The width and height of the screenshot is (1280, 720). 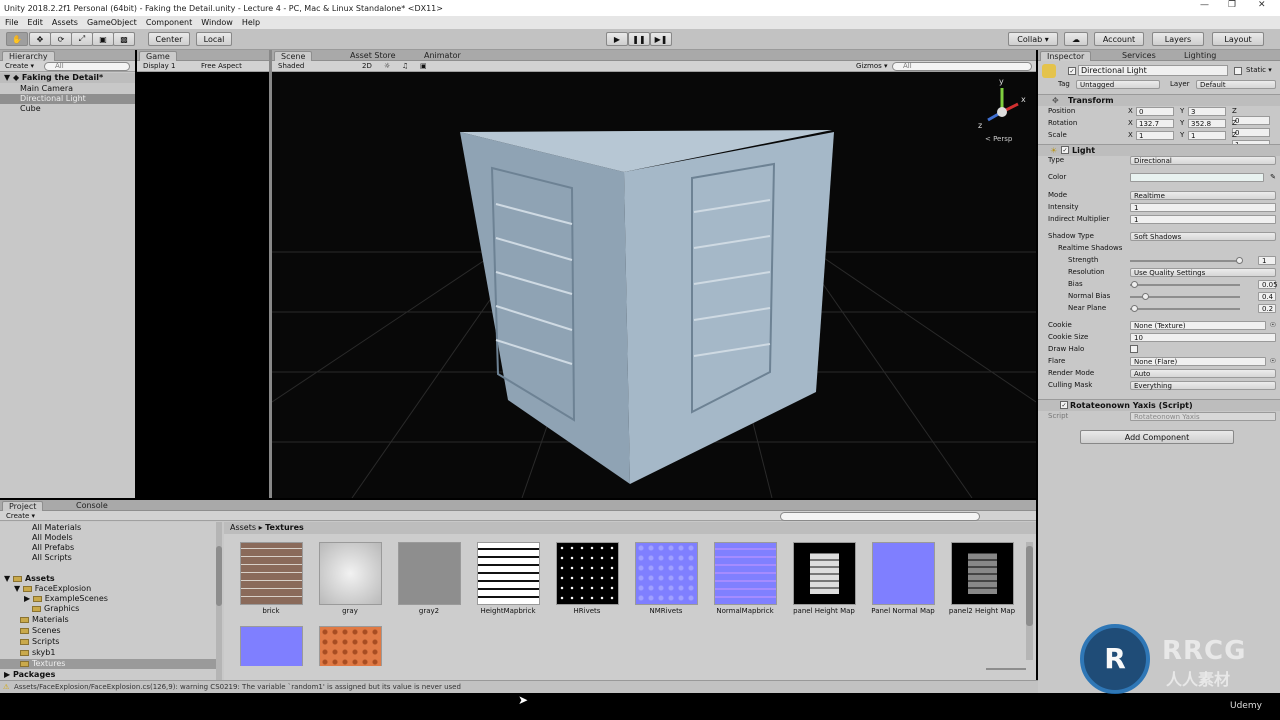 I want to click on asset-heightmapbrick: HeightMapbrick, so click(x=508, y=582).